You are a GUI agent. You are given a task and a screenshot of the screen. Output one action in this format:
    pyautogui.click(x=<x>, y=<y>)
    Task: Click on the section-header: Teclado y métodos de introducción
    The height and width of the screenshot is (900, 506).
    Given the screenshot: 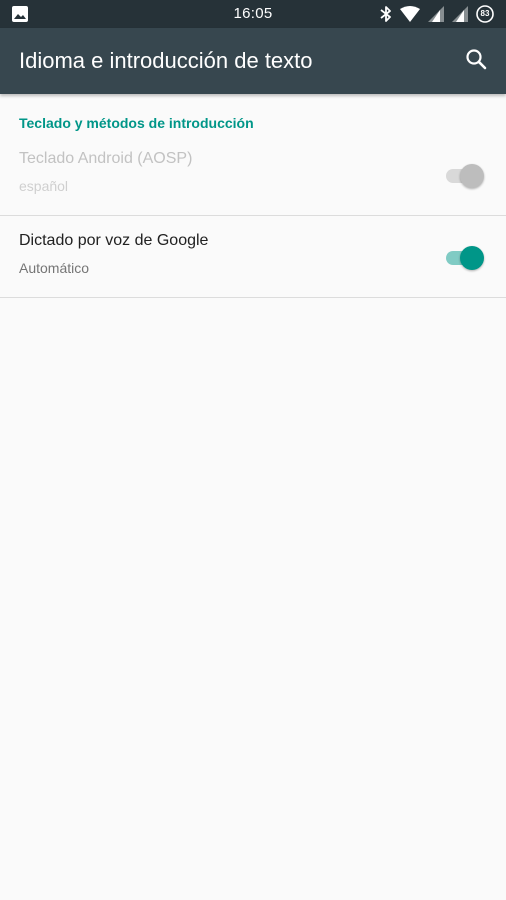 What is the action you would take?
    pyautogui.click(x=136, y=123)
    